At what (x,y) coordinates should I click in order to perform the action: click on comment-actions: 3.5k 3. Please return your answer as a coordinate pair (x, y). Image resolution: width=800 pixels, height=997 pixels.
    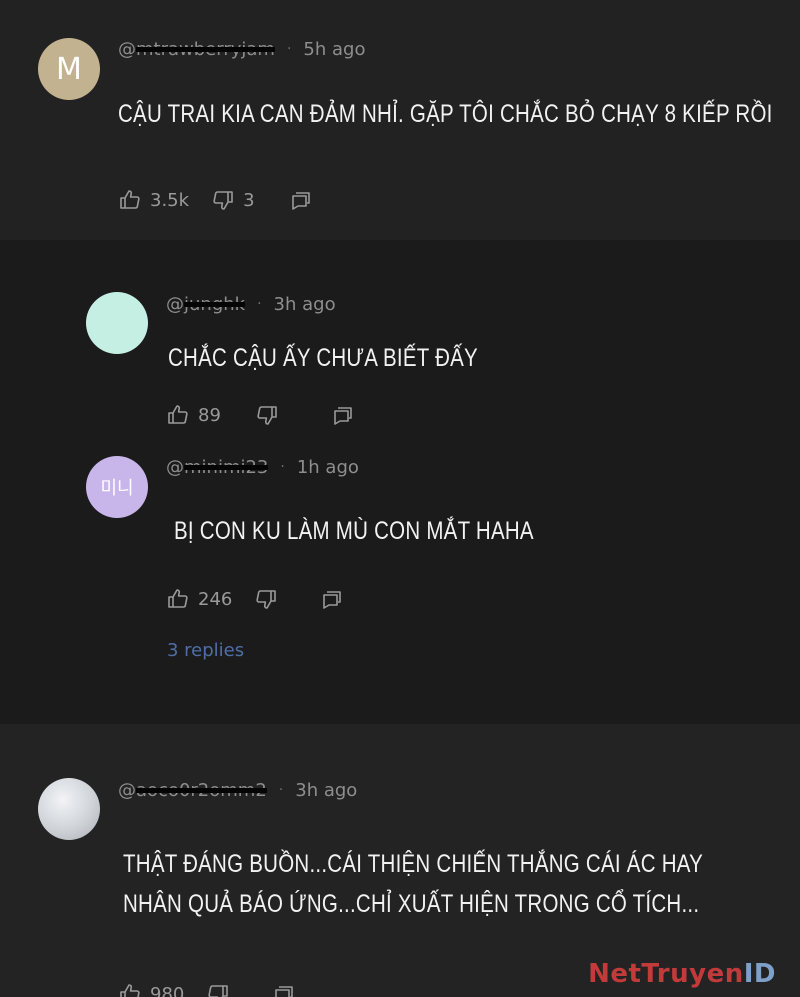
    Looking at the image, I should click on (215, 200).